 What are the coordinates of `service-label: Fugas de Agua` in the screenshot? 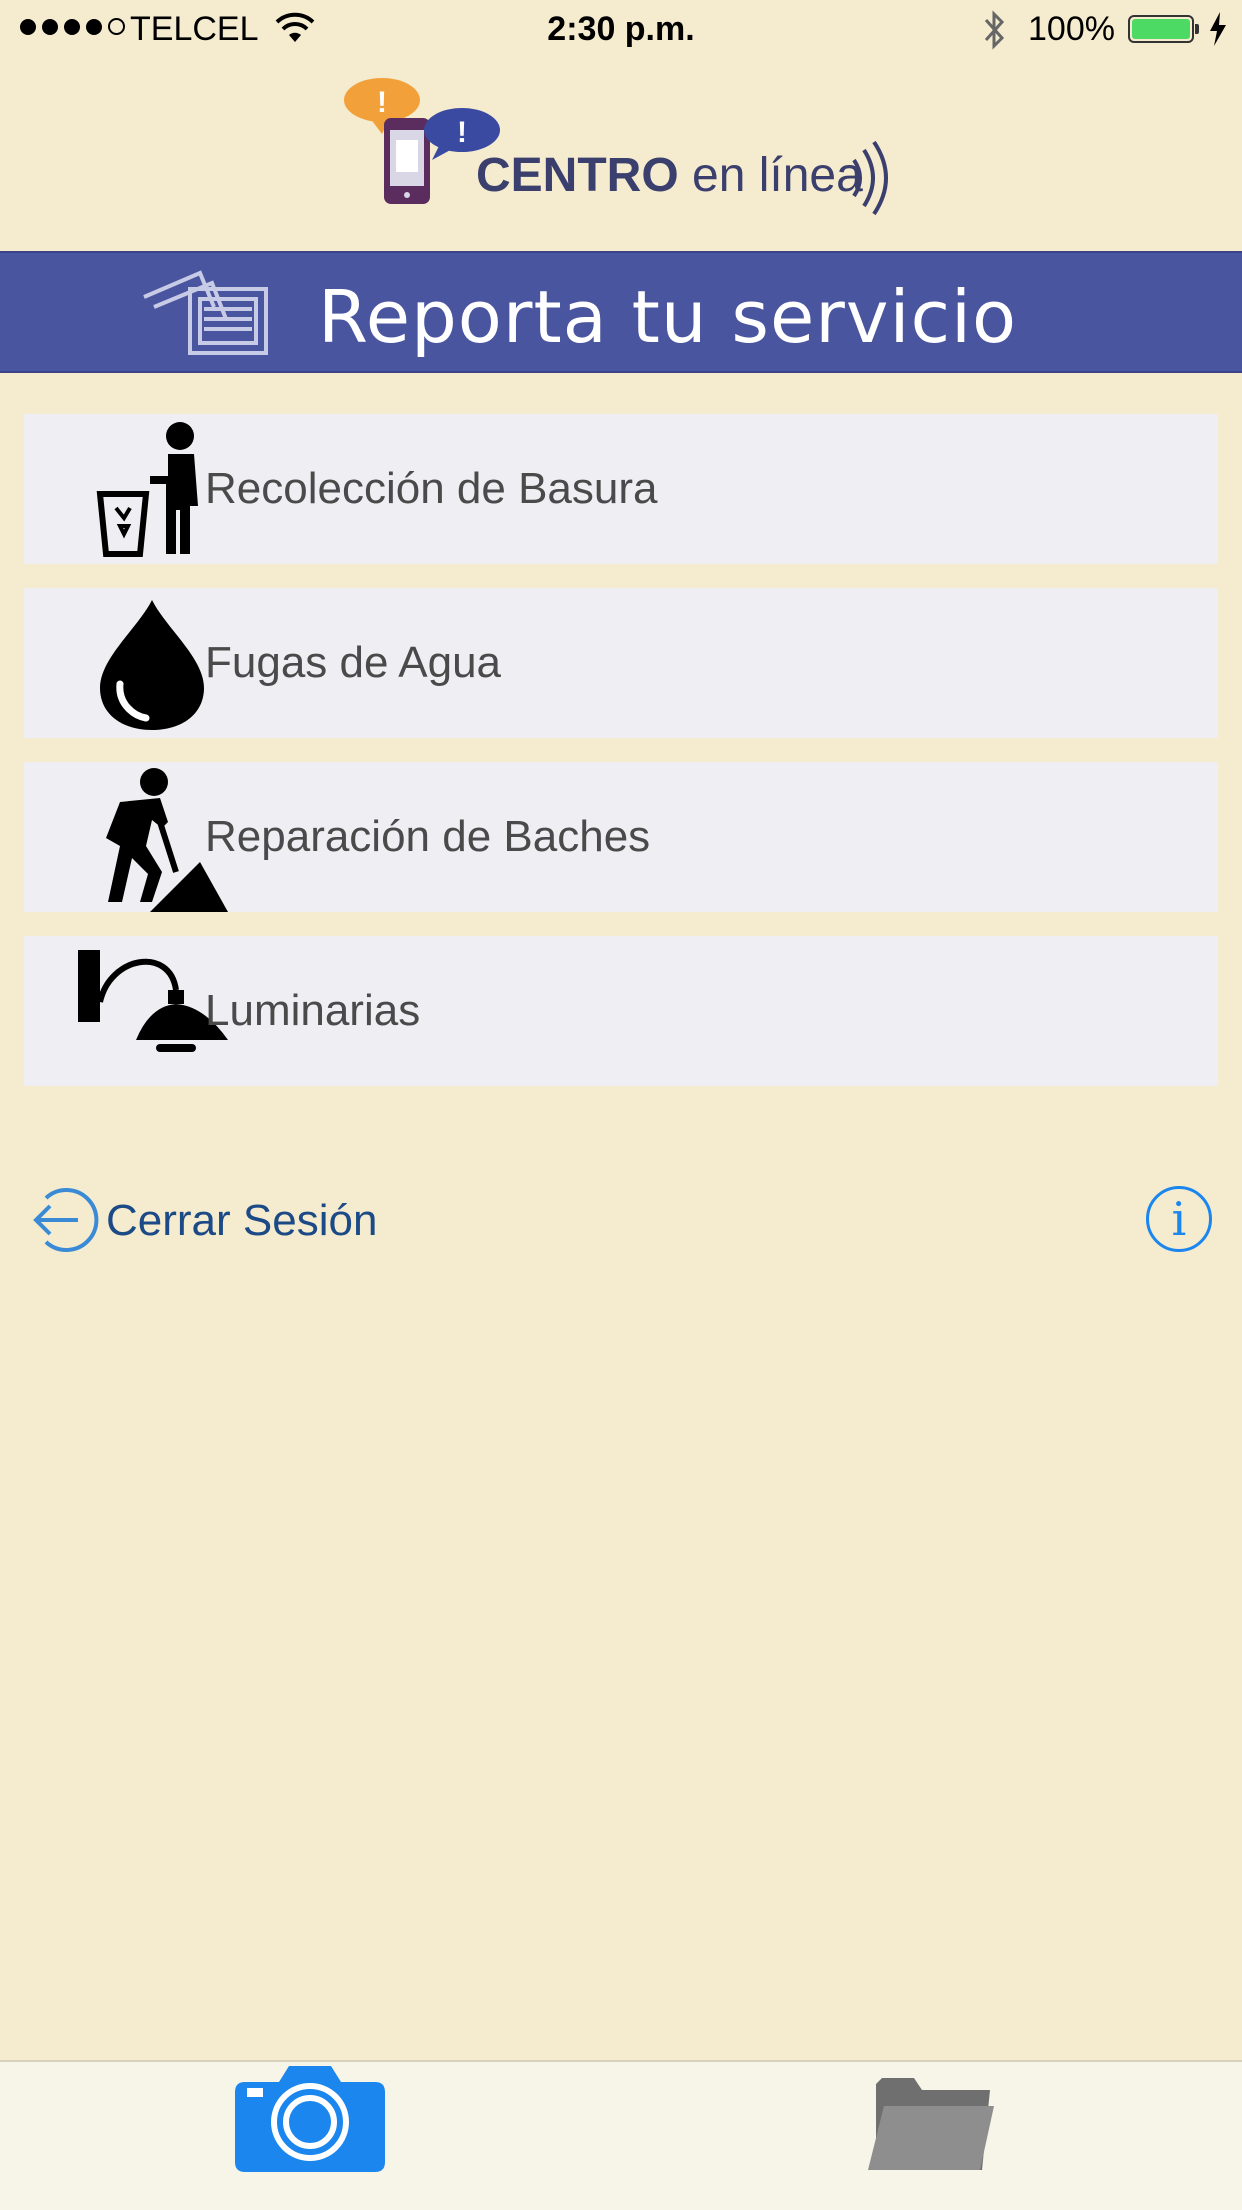 It's located at (353, 662).